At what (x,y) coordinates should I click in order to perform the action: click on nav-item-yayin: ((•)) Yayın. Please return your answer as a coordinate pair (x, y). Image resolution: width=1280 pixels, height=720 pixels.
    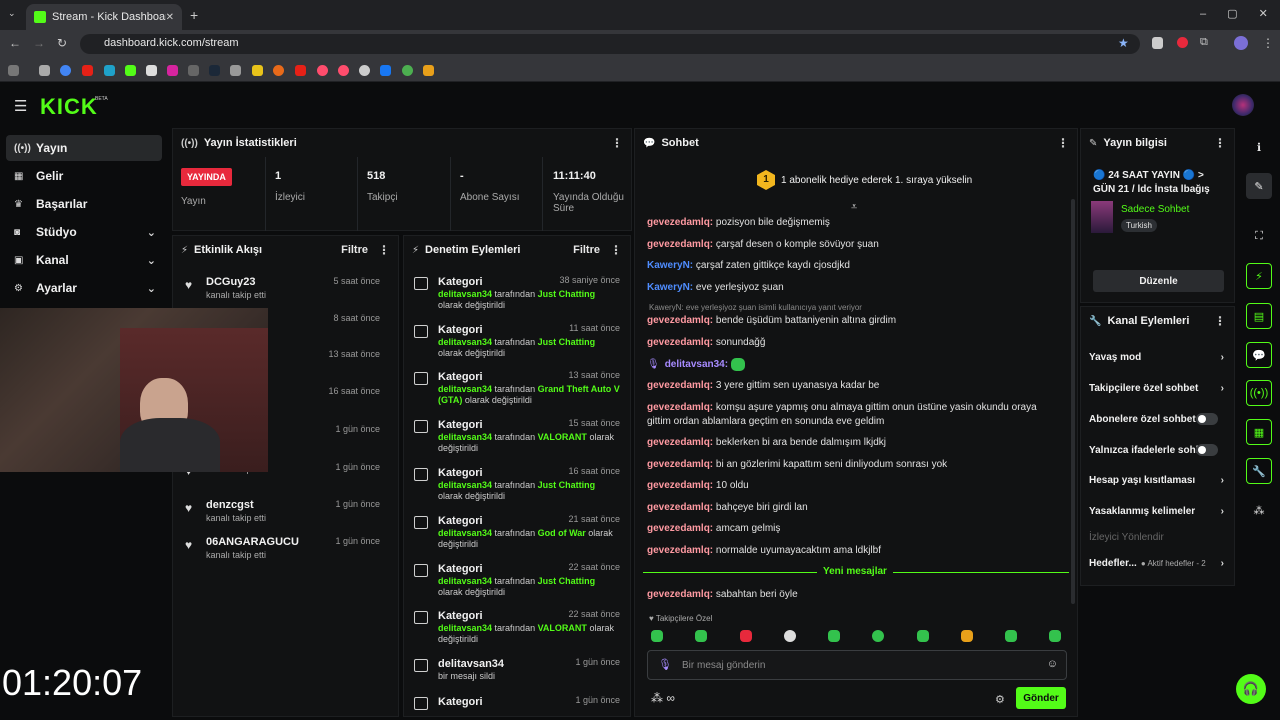
    Looking at the image, I should click on (84, 148).